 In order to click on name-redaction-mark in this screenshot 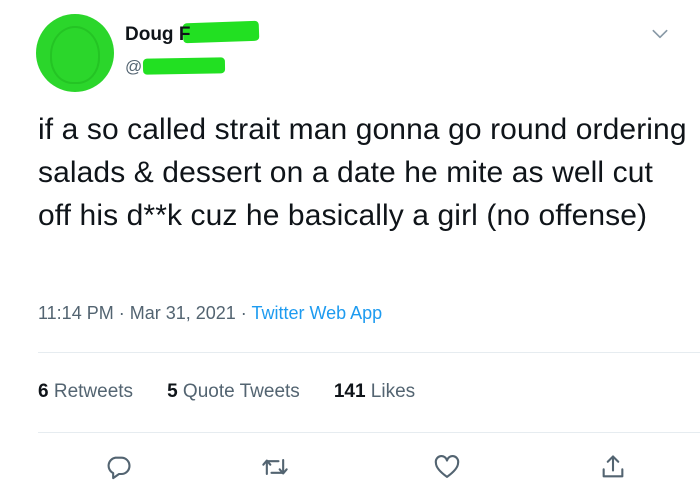, I will do `click(221, 32)`.